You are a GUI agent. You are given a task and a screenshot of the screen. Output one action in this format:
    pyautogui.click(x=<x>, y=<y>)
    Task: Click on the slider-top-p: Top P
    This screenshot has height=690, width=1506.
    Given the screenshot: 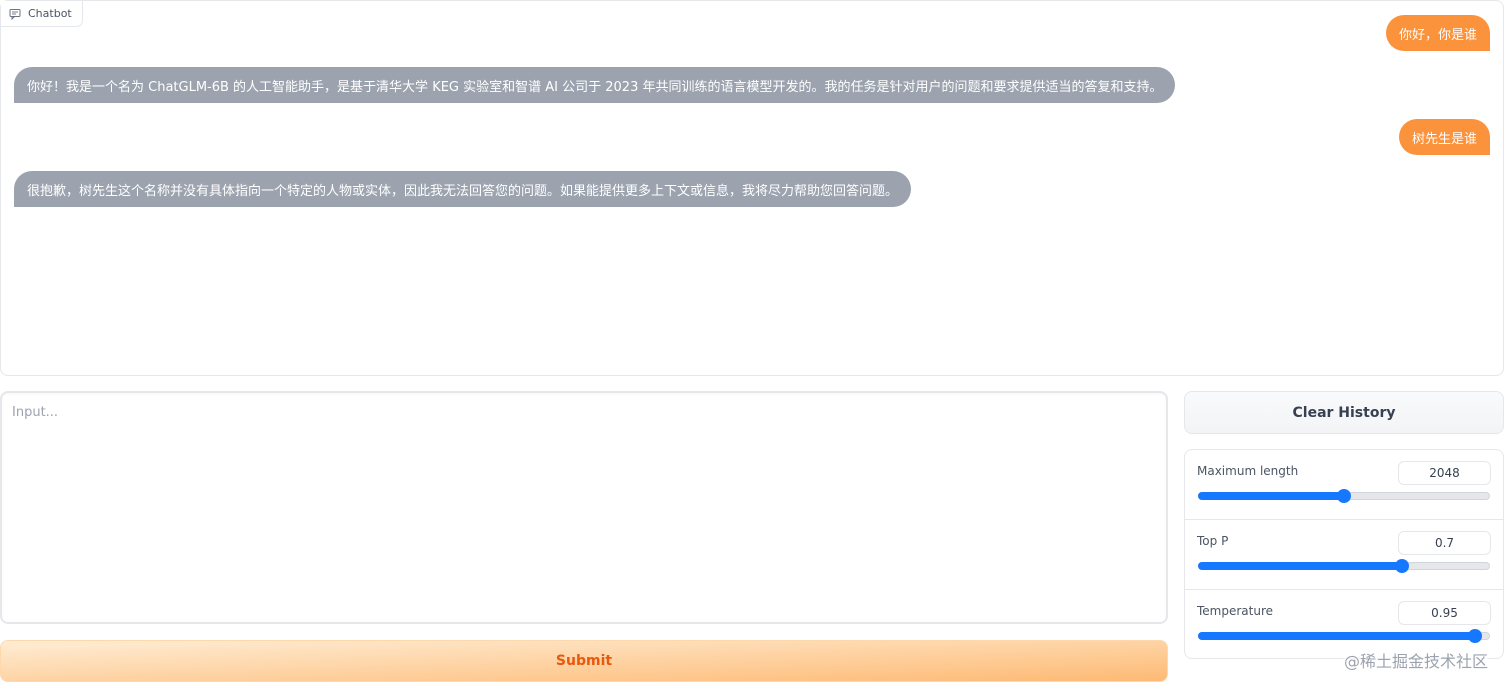 What is the action you would take?
    pyautogui.click(x=1344, y=555)
    